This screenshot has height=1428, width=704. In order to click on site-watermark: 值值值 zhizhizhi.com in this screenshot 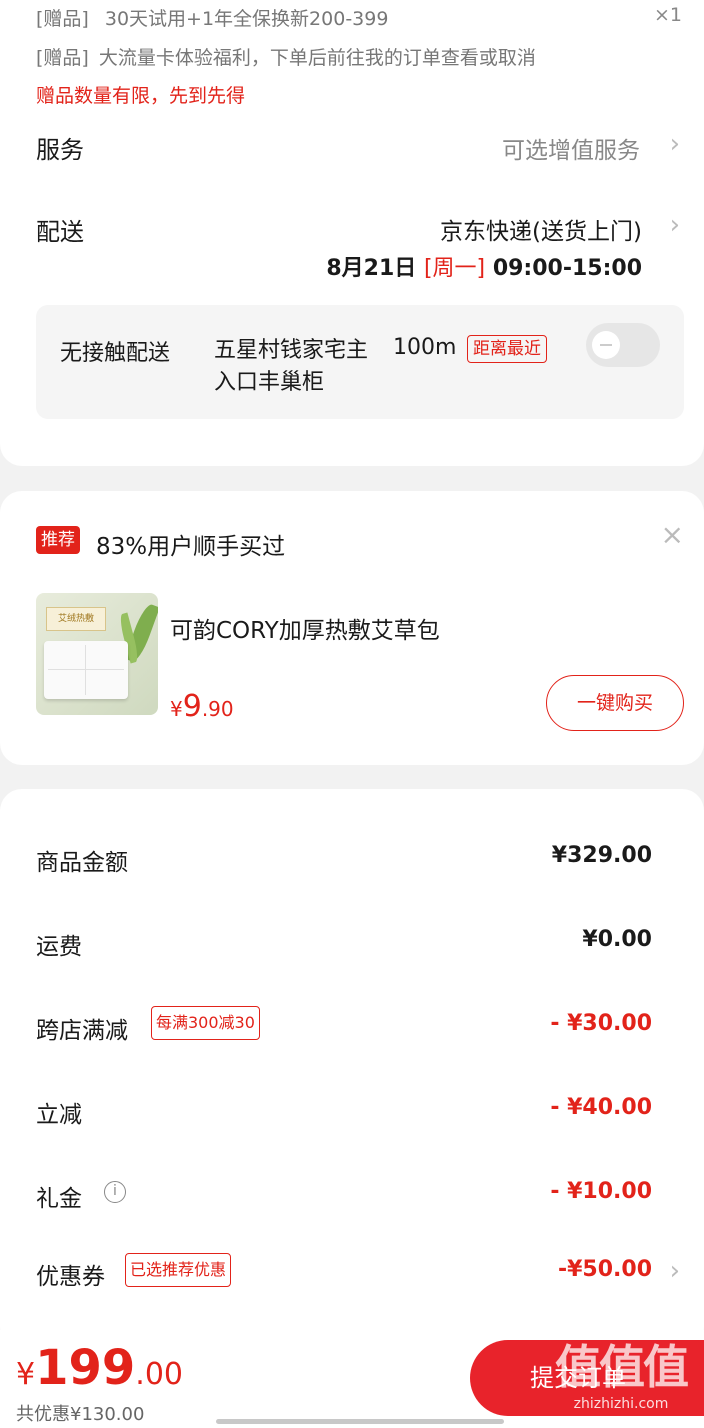, I will do `click(622, 1376)`.